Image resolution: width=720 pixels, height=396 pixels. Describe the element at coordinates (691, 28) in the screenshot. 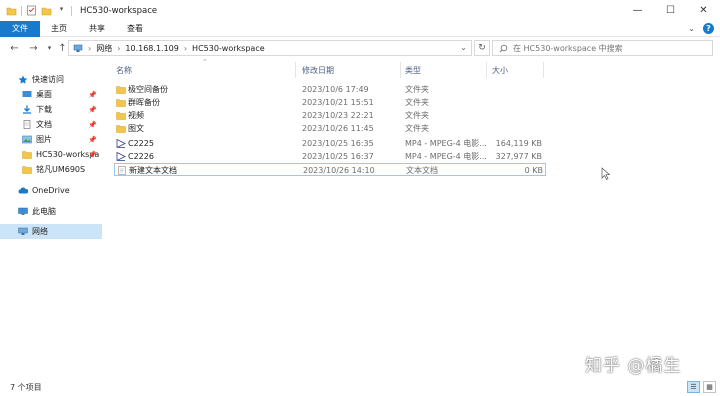

I see `expand-ribbon-icon: ⌄` at that location.